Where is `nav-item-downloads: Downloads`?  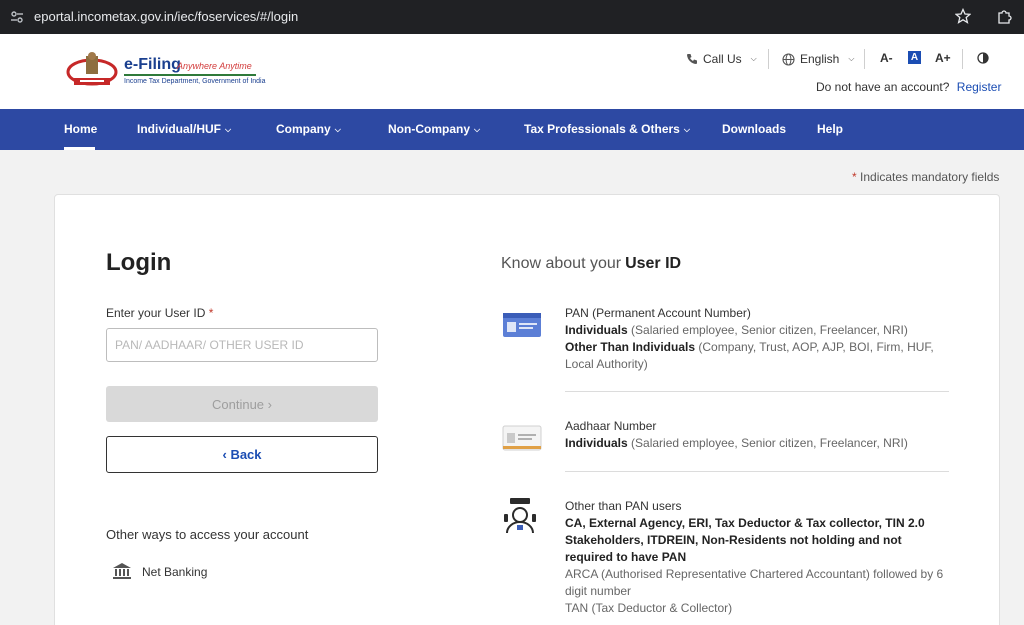 nav-item-downloads: Downloads is located at coordinates (754, 129).